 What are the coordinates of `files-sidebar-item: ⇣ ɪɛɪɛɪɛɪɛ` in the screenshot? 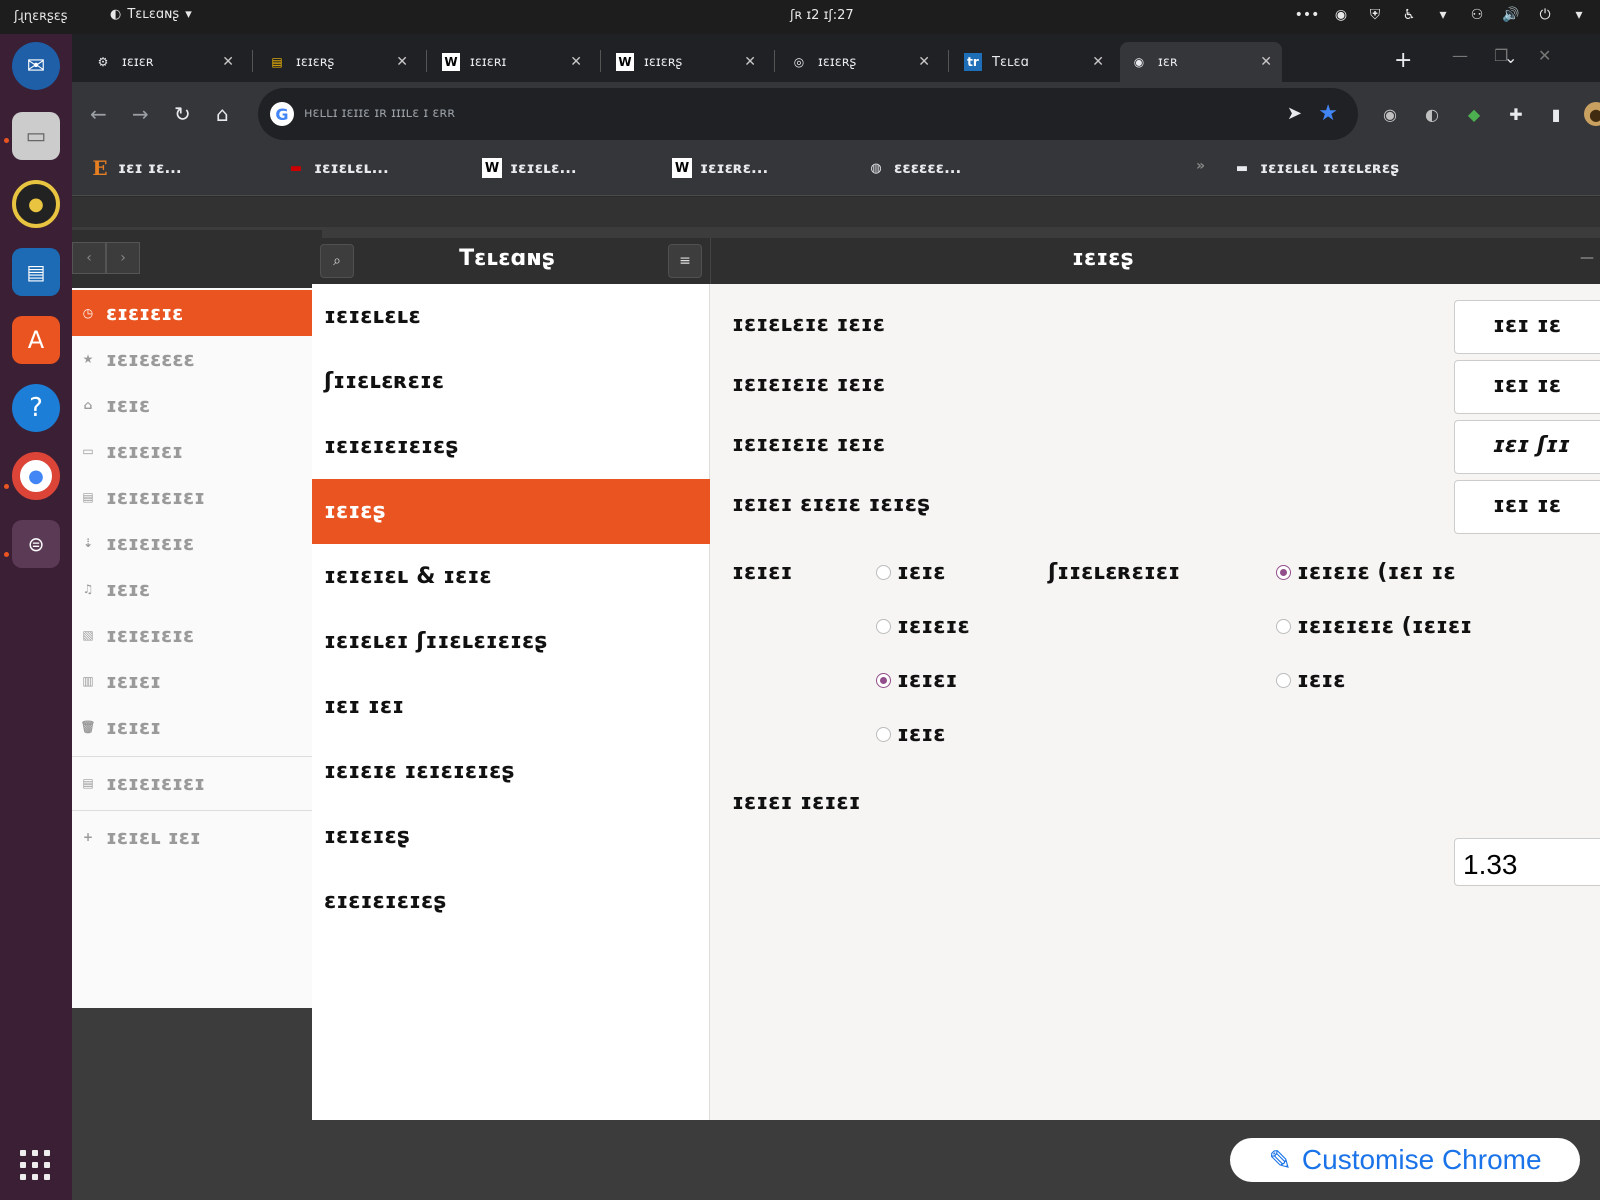 It's located at (197, 543).